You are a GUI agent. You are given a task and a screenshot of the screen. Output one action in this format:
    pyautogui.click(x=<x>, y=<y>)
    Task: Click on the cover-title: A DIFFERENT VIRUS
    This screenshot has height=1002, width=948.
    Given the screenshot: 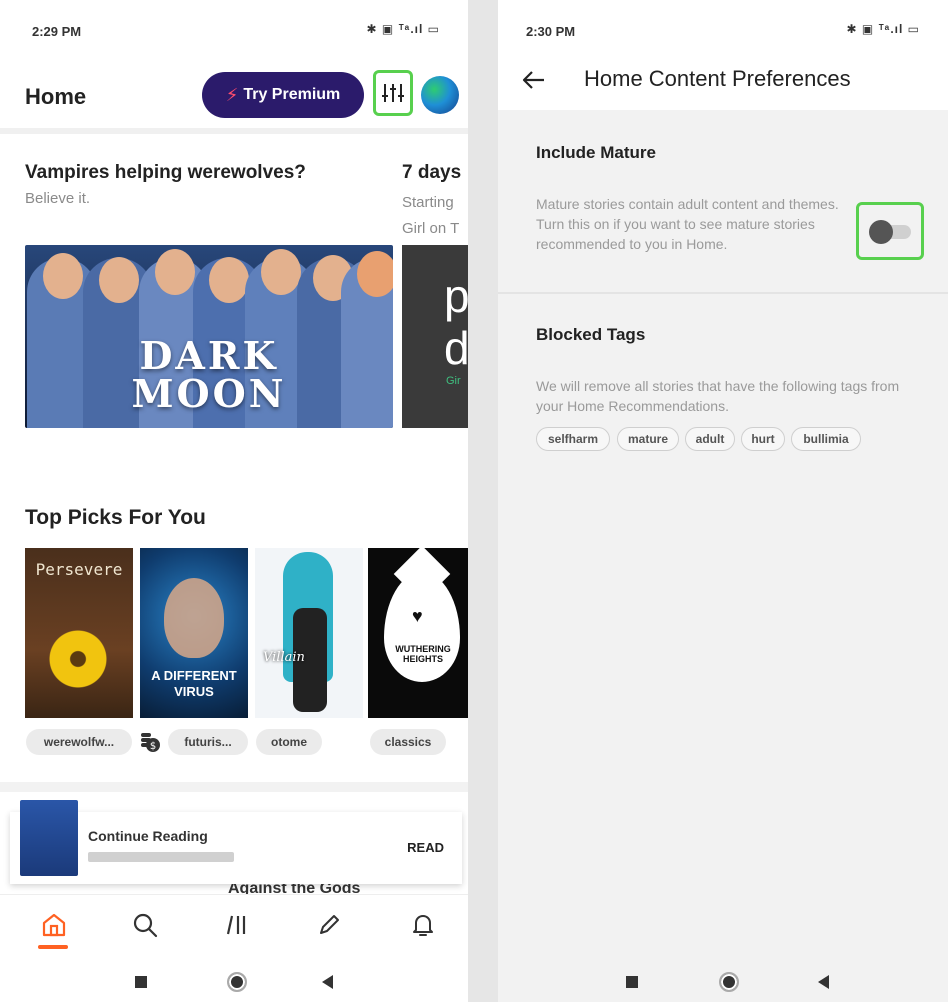 What is the action you would take?
    pyautogui.click(x=194, y=683)
    